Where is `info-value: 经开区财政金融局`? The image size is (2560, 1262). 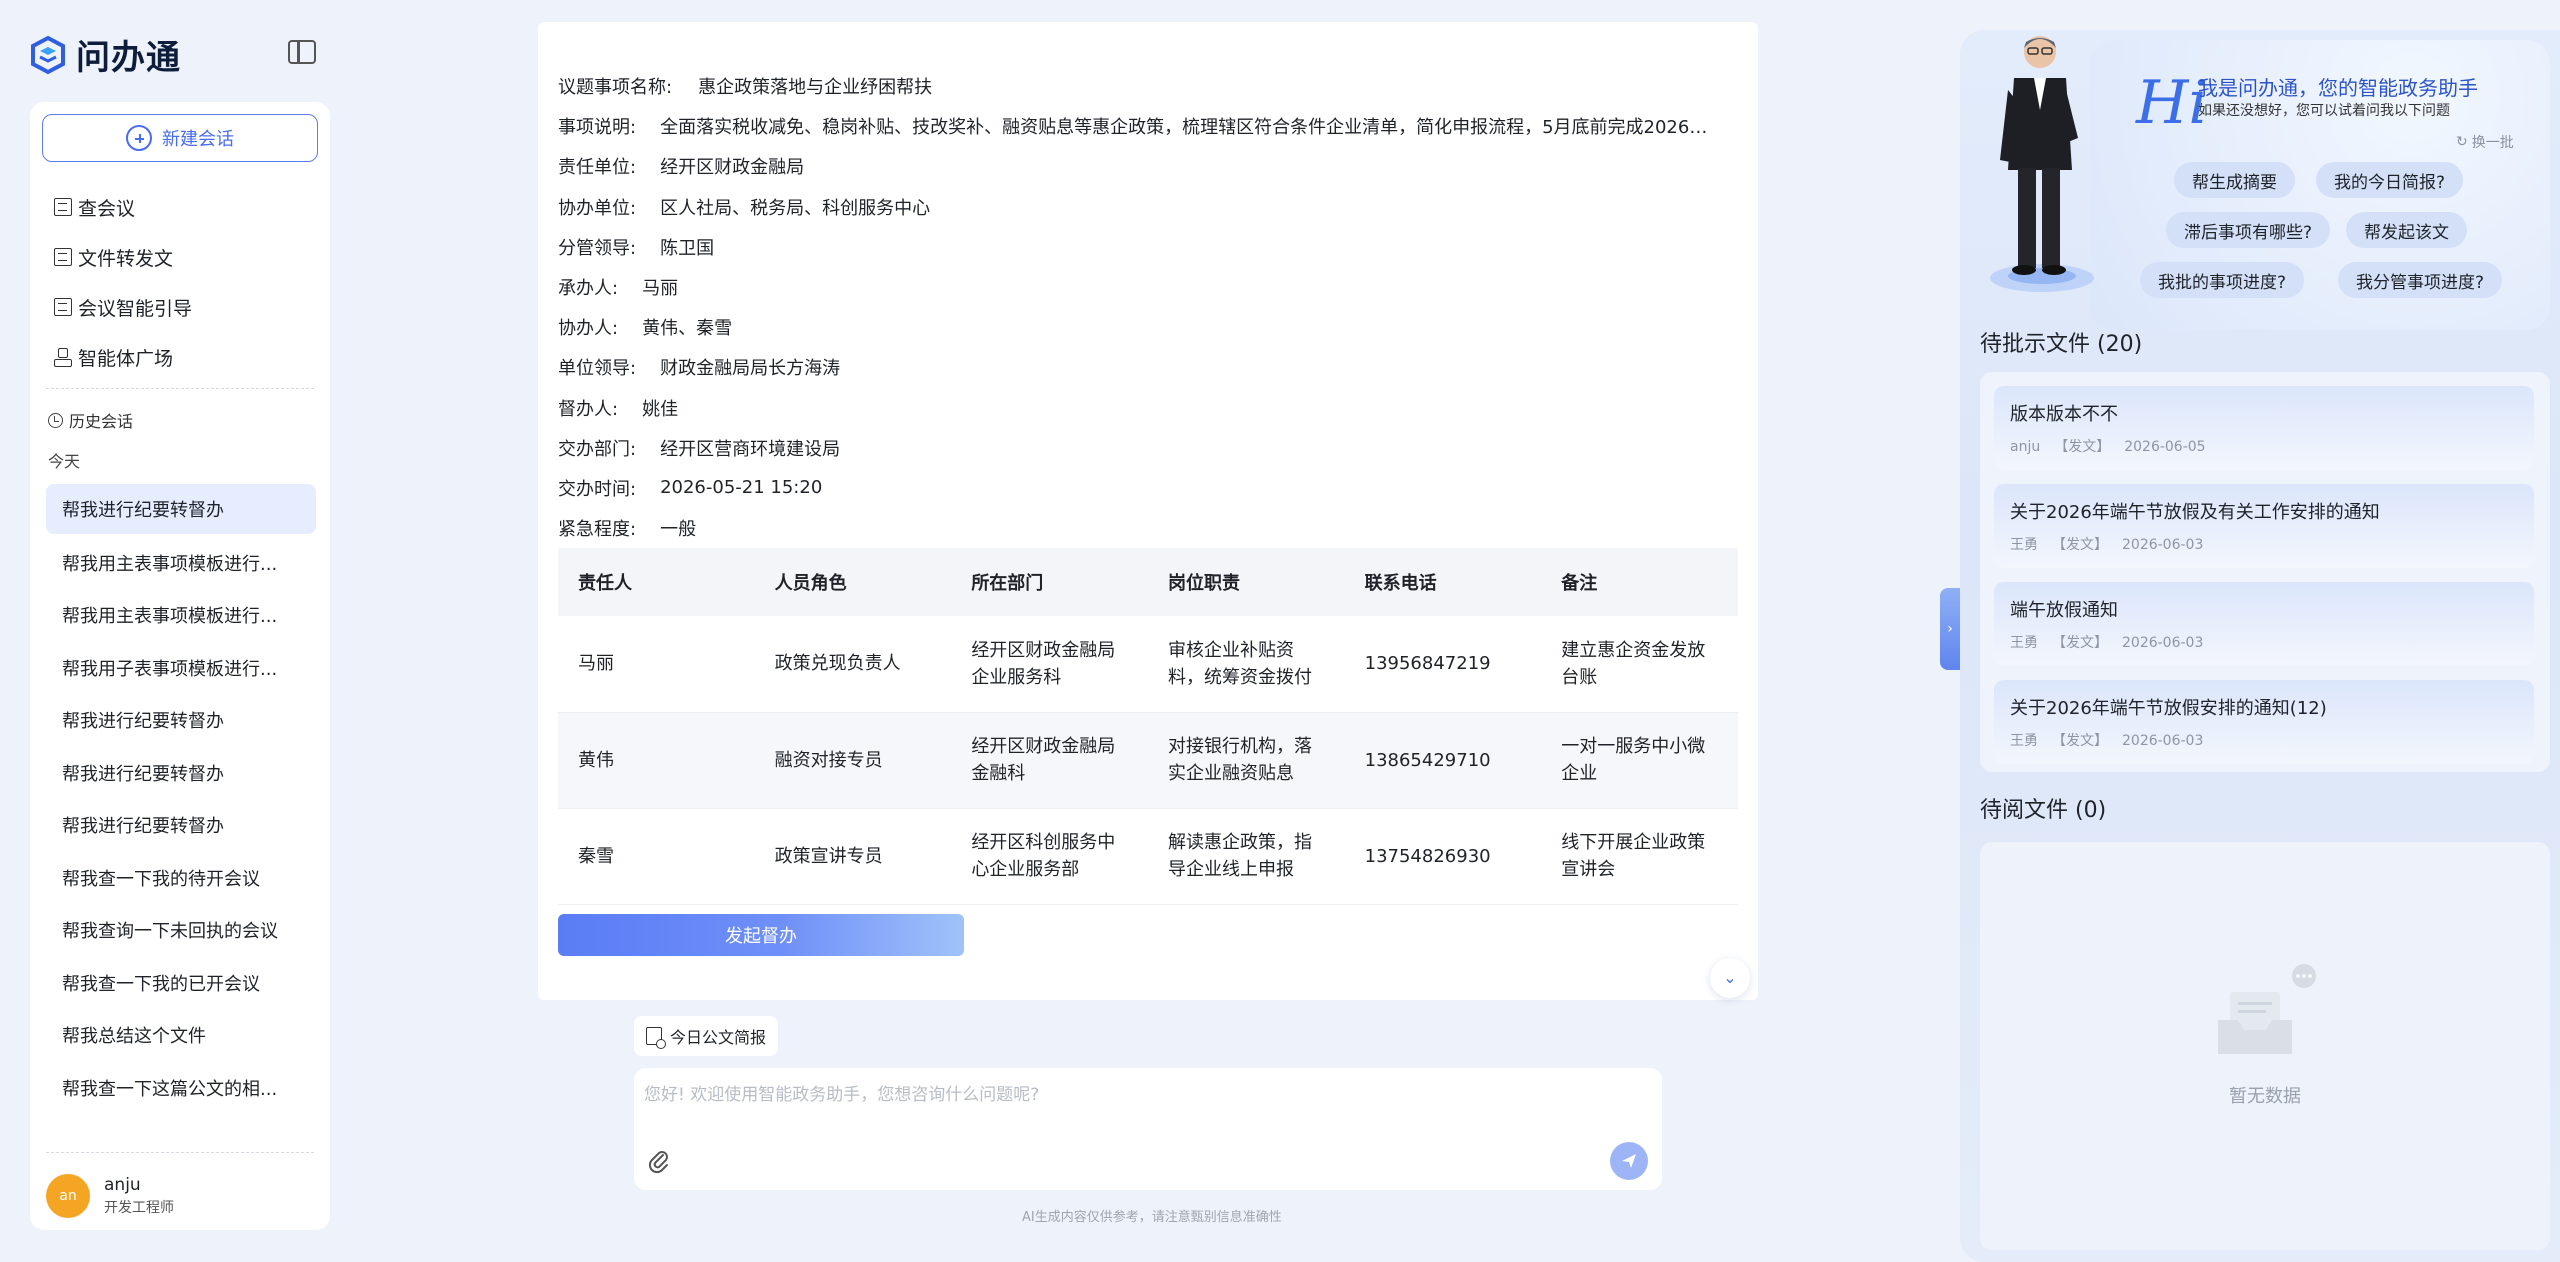
info-value: 经开区财政金融局 is located at coordinates (732, 168).